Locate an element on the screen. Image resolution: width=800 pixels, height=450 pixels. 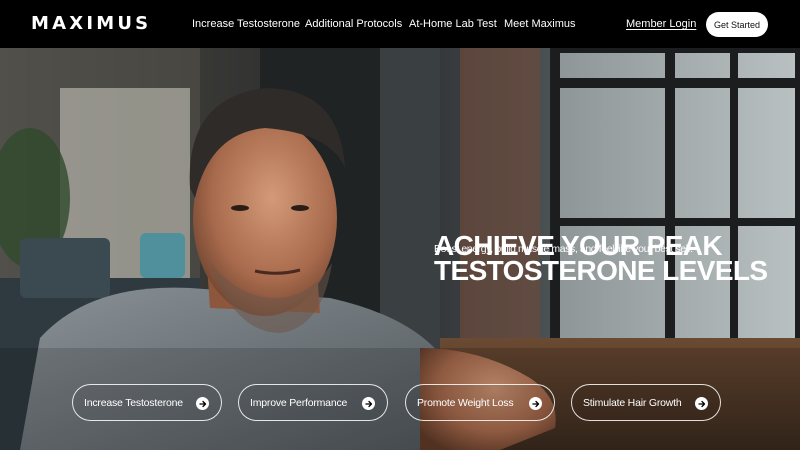
member-login-link: Member Login is located at coordinates (661, 24).